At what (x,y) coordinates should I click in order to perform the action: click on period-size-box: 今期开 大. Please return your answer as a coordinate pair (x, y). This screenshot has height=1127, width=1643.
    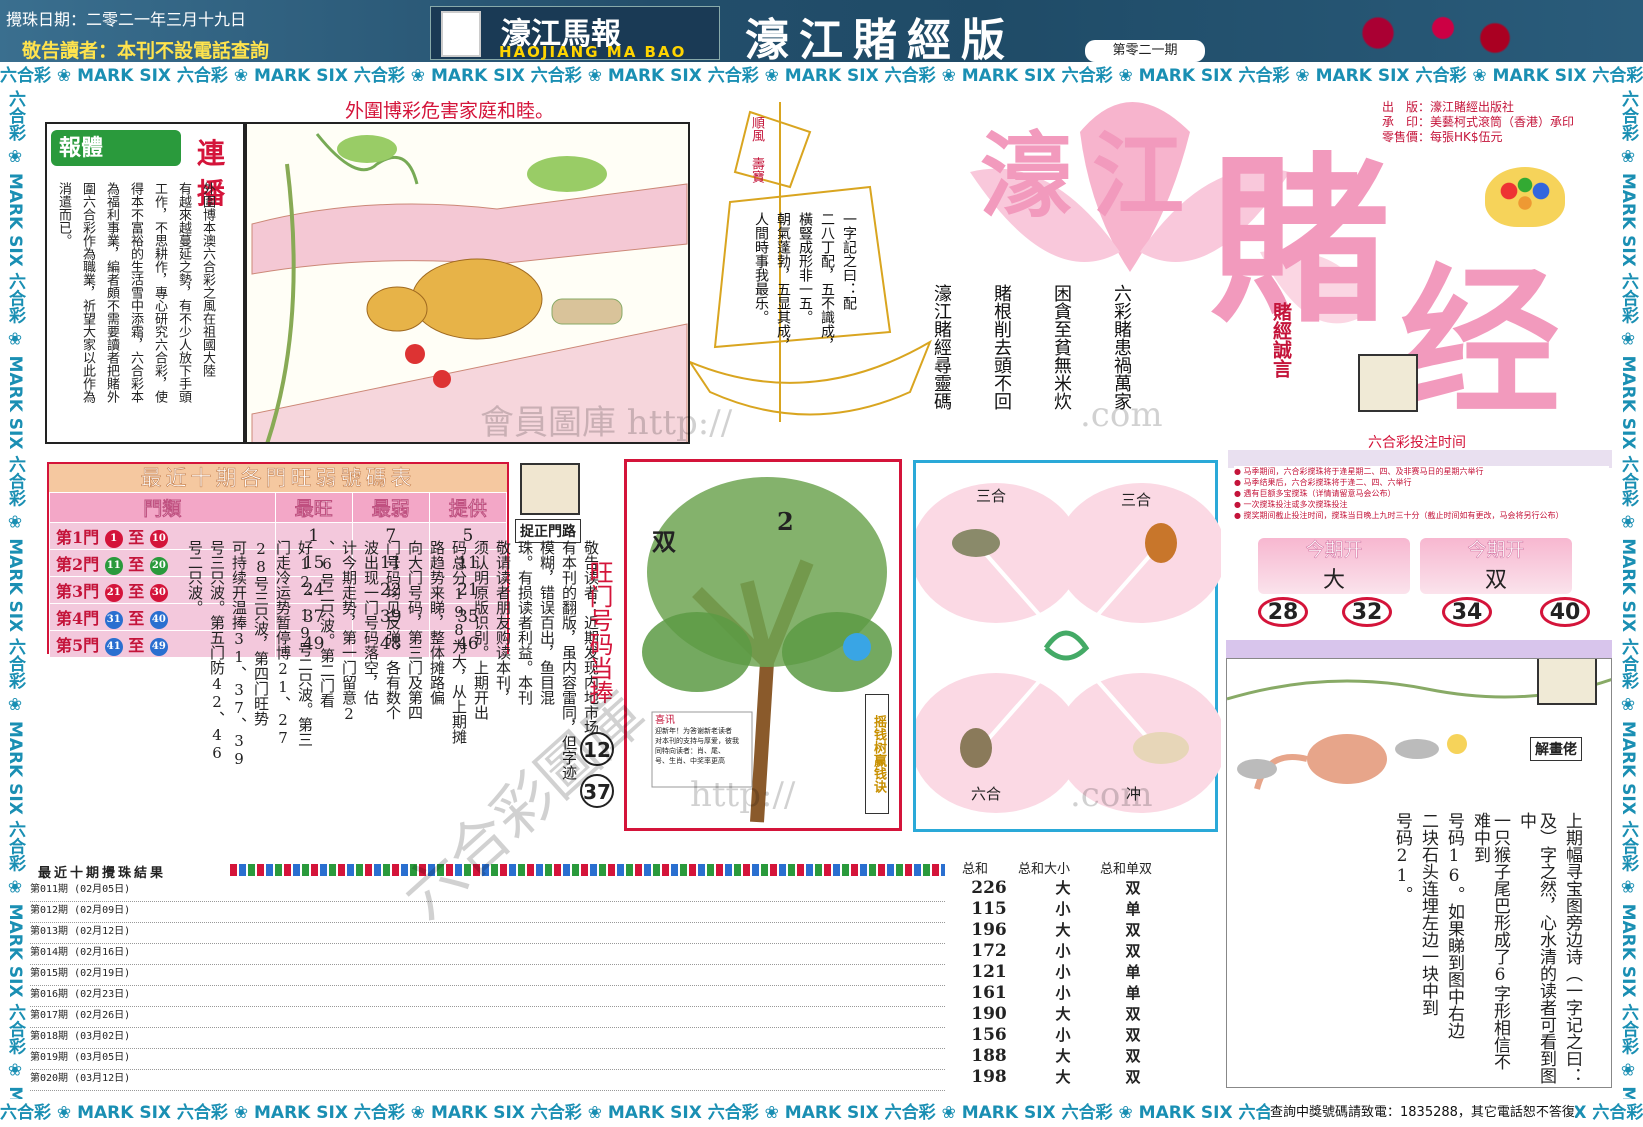
    Looking at the image, I should click on (1334, 566).